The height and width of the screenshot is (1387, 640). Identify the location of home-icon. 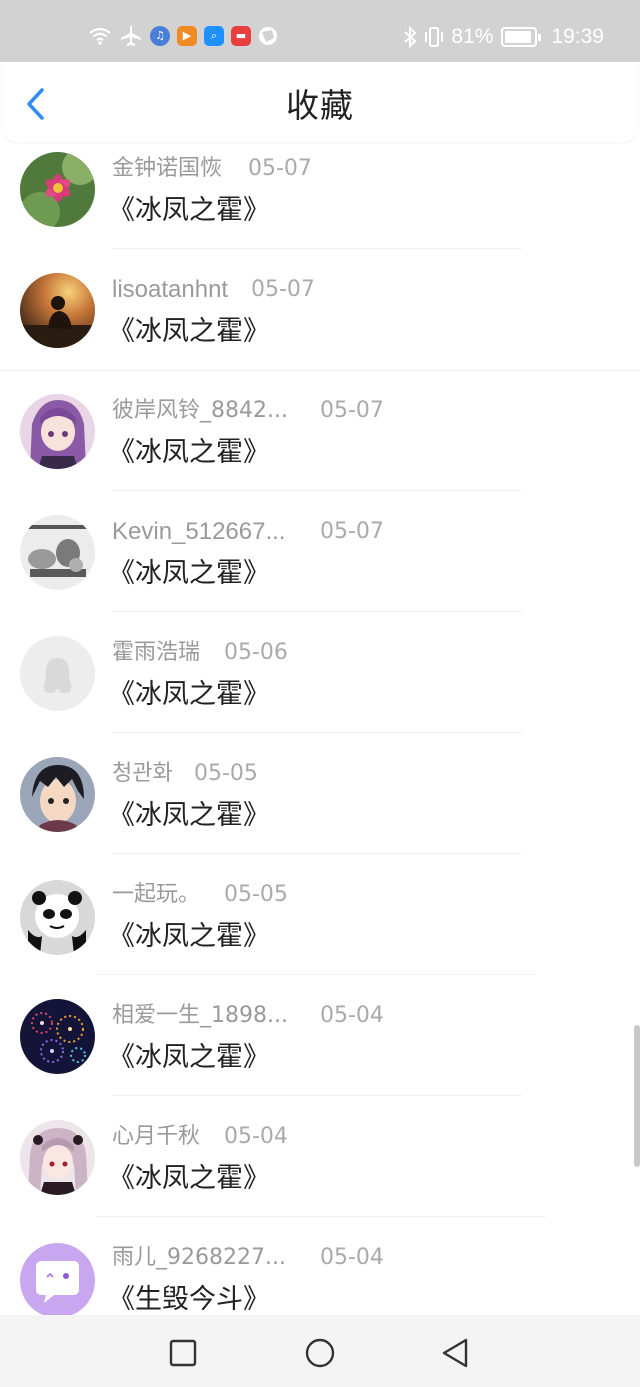
(320, 1353).